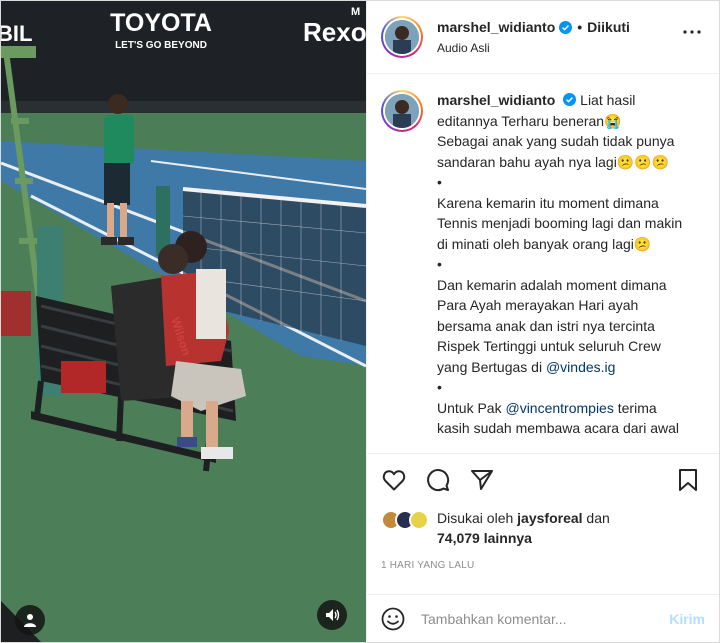  I want to click on comment-button, so click(438, 480).